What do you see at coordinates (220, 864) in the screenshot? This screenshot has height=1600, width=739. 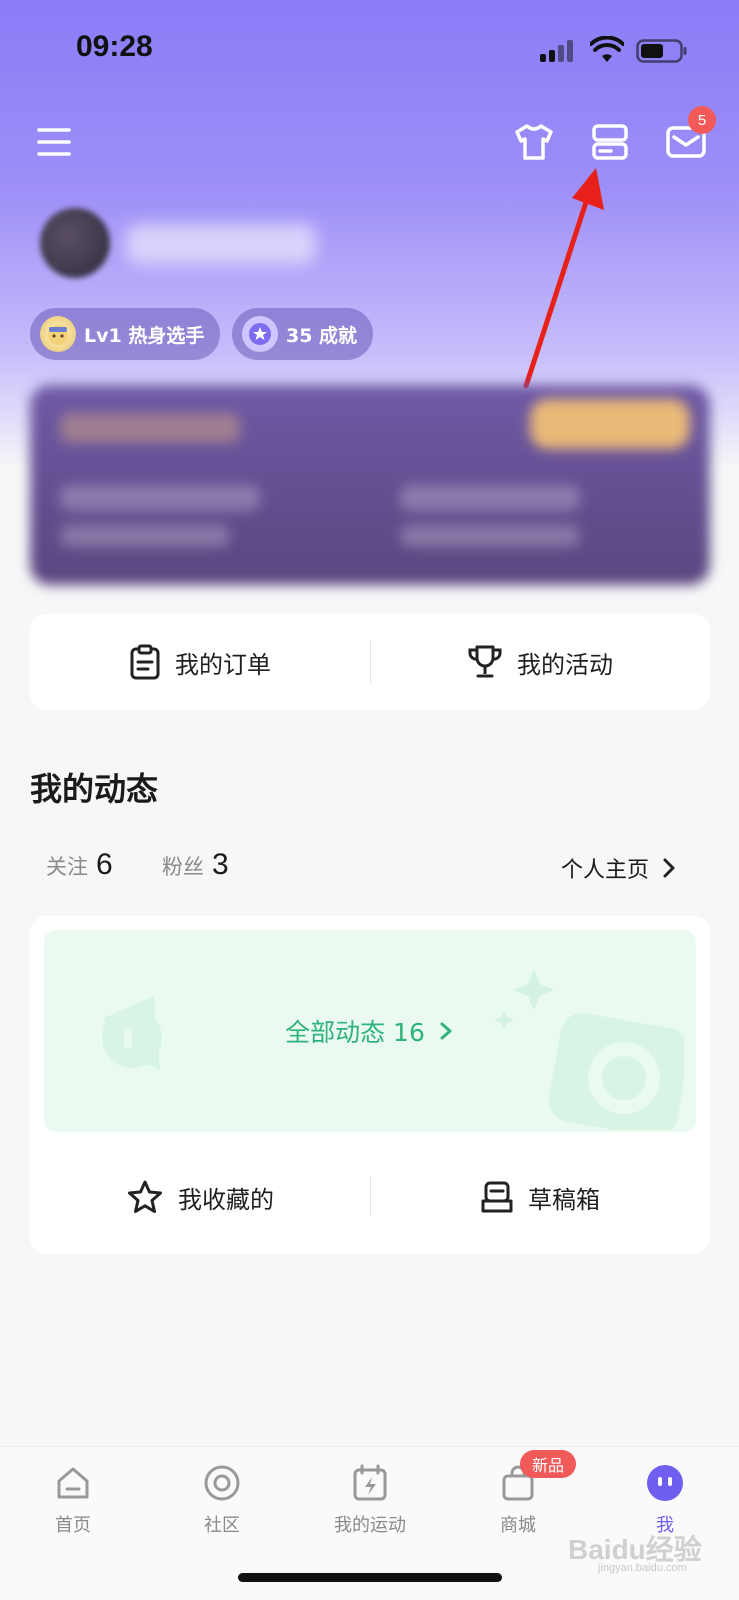 I see `followers-count: 3` at bounding box center [220, 864].